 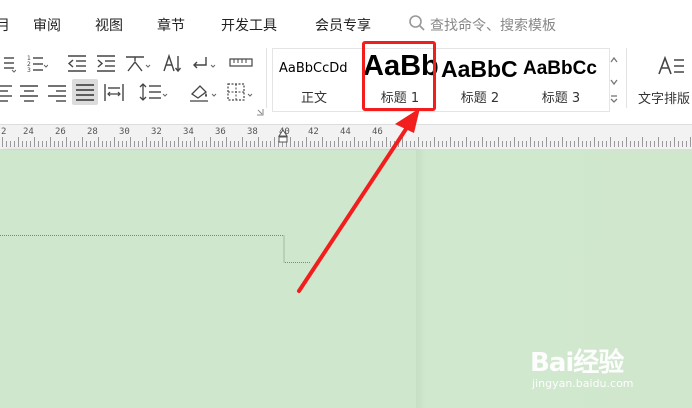 I want to click on menu-item-start-partial: 月, so click(x=5, y=25).